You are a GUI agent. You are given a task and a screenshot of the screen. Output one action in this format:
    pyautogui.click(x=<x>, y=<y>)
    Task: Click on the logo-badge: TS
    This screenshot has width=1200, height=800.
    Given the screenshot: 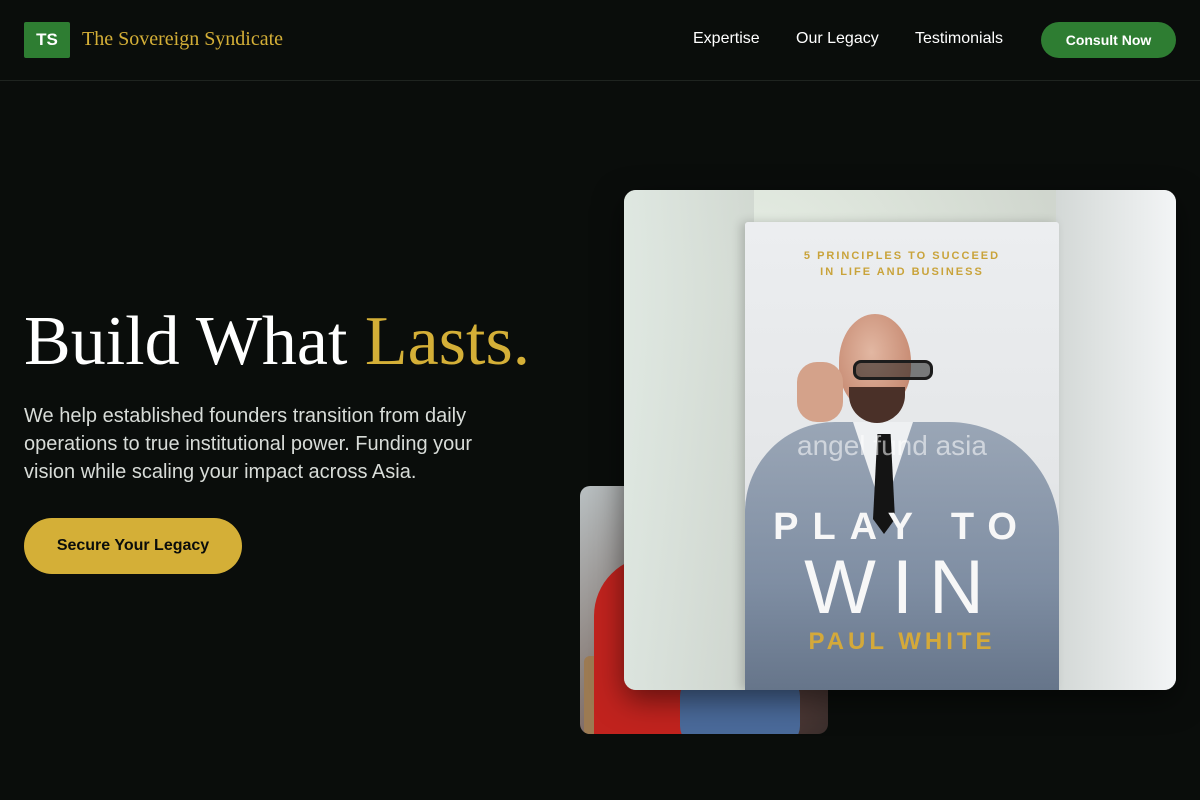 What is the action you would take?
    pyautogui.click(x=47, y=40)
    